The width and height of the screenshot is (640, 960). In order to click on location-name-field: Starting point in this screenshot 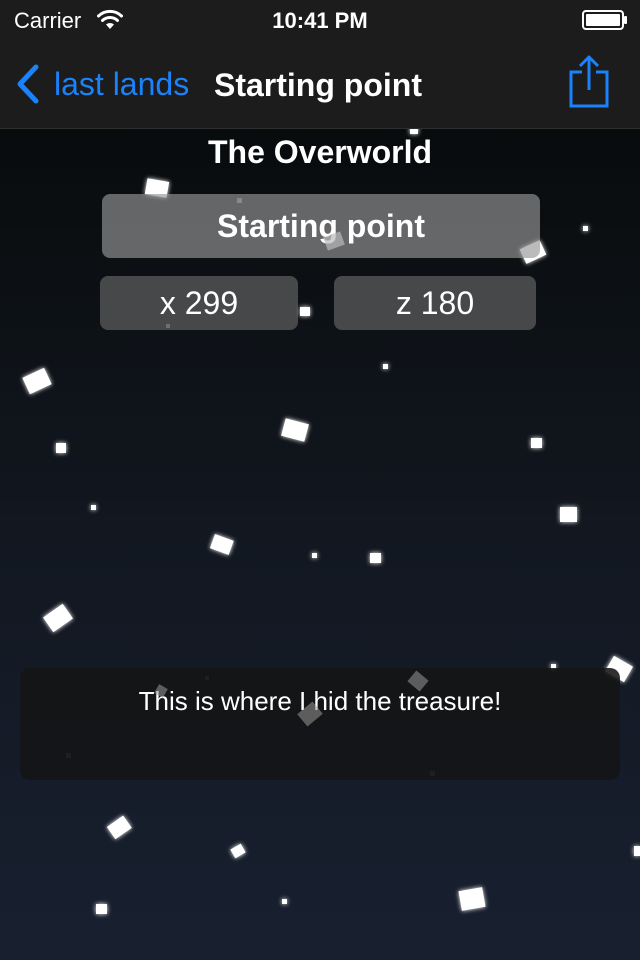, I will do `click(321, 226)`.